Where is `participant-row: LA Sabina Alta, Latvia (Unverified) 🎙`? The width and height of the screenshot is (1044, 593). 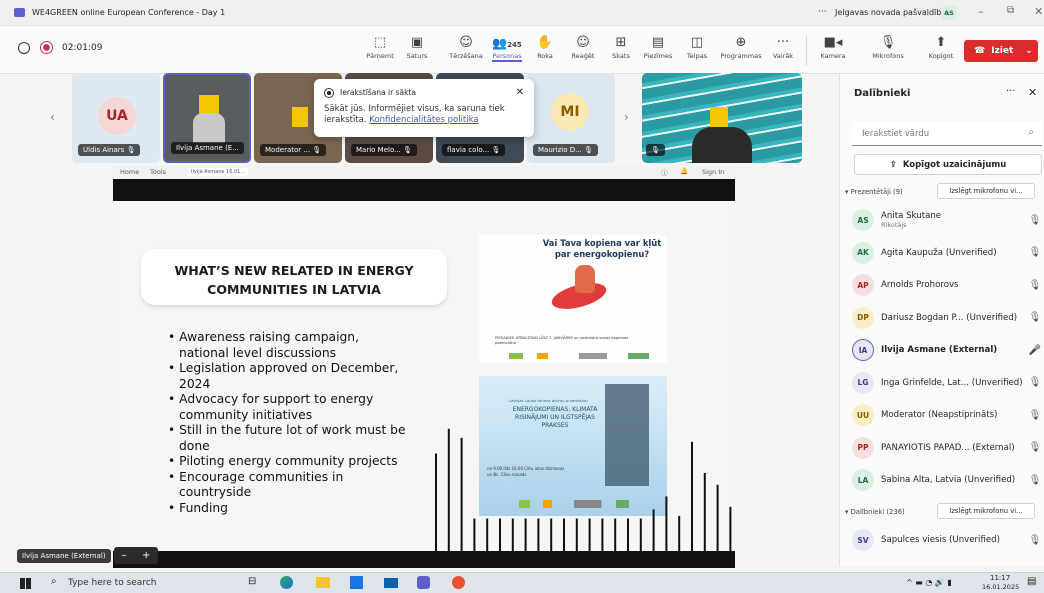
participant-row: LA Sabina Alta, Latvia (Unverified) 🎙 is located at coordinates (947, 480).